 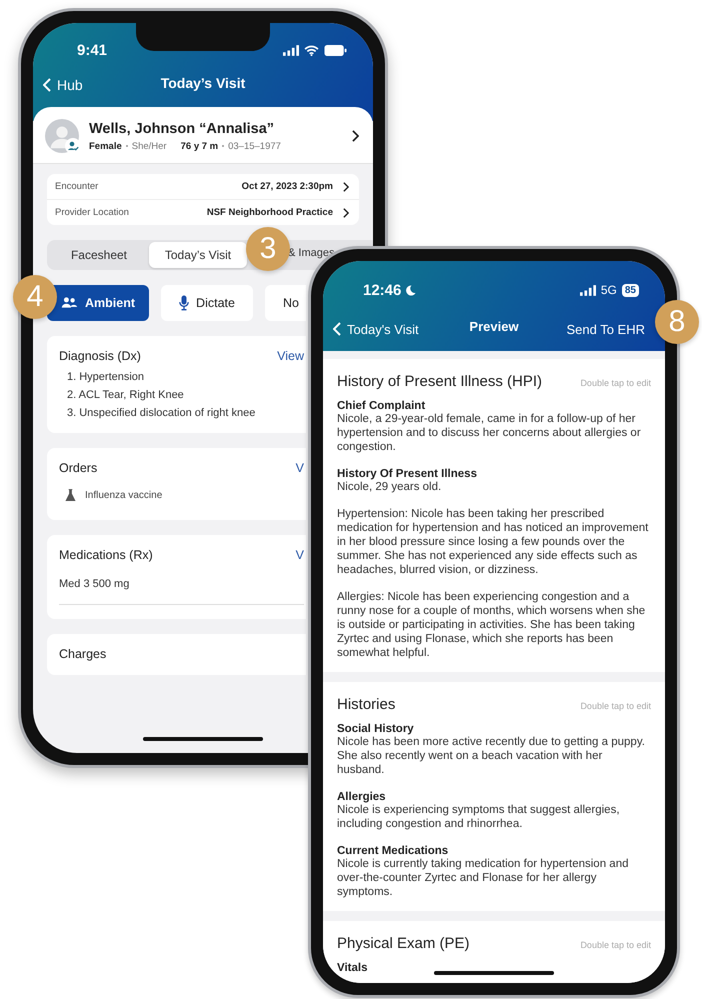 What do you see at coordinates (608, 290) in the screenshot?
I see `network-label: 5G` at bounding box center [608, 290].